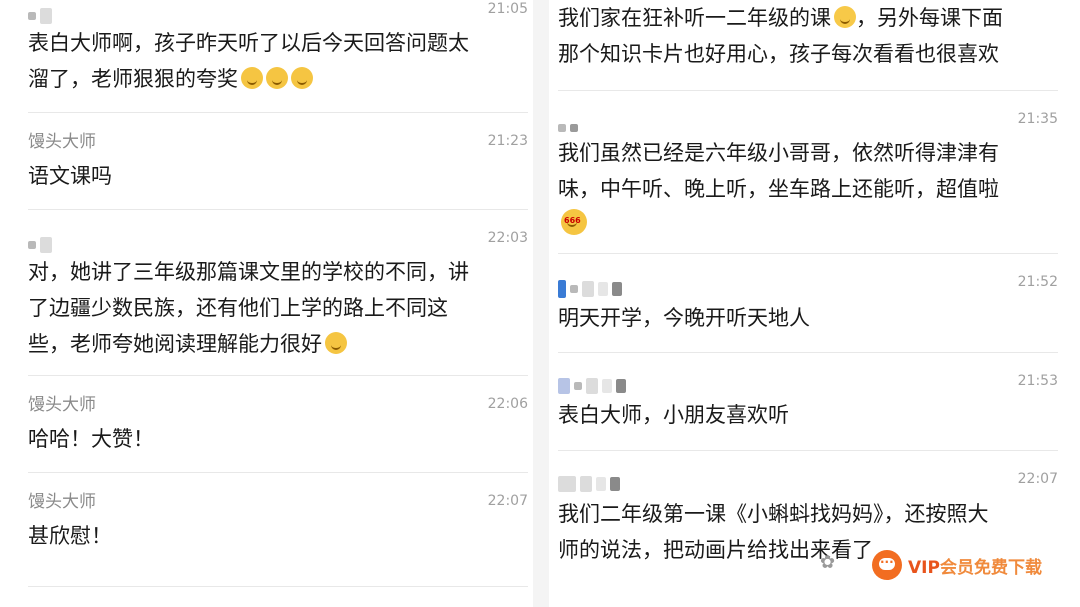  I want to click on watermark-vip: VIP, so click(924, 567).